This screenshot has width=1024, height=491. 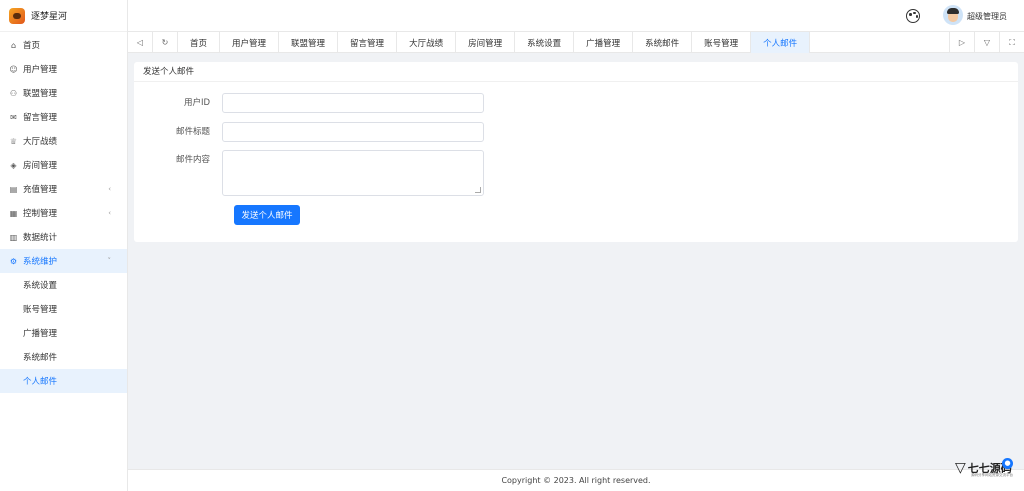 I want to click on app-logo-icon, so click(x=17, y=15).